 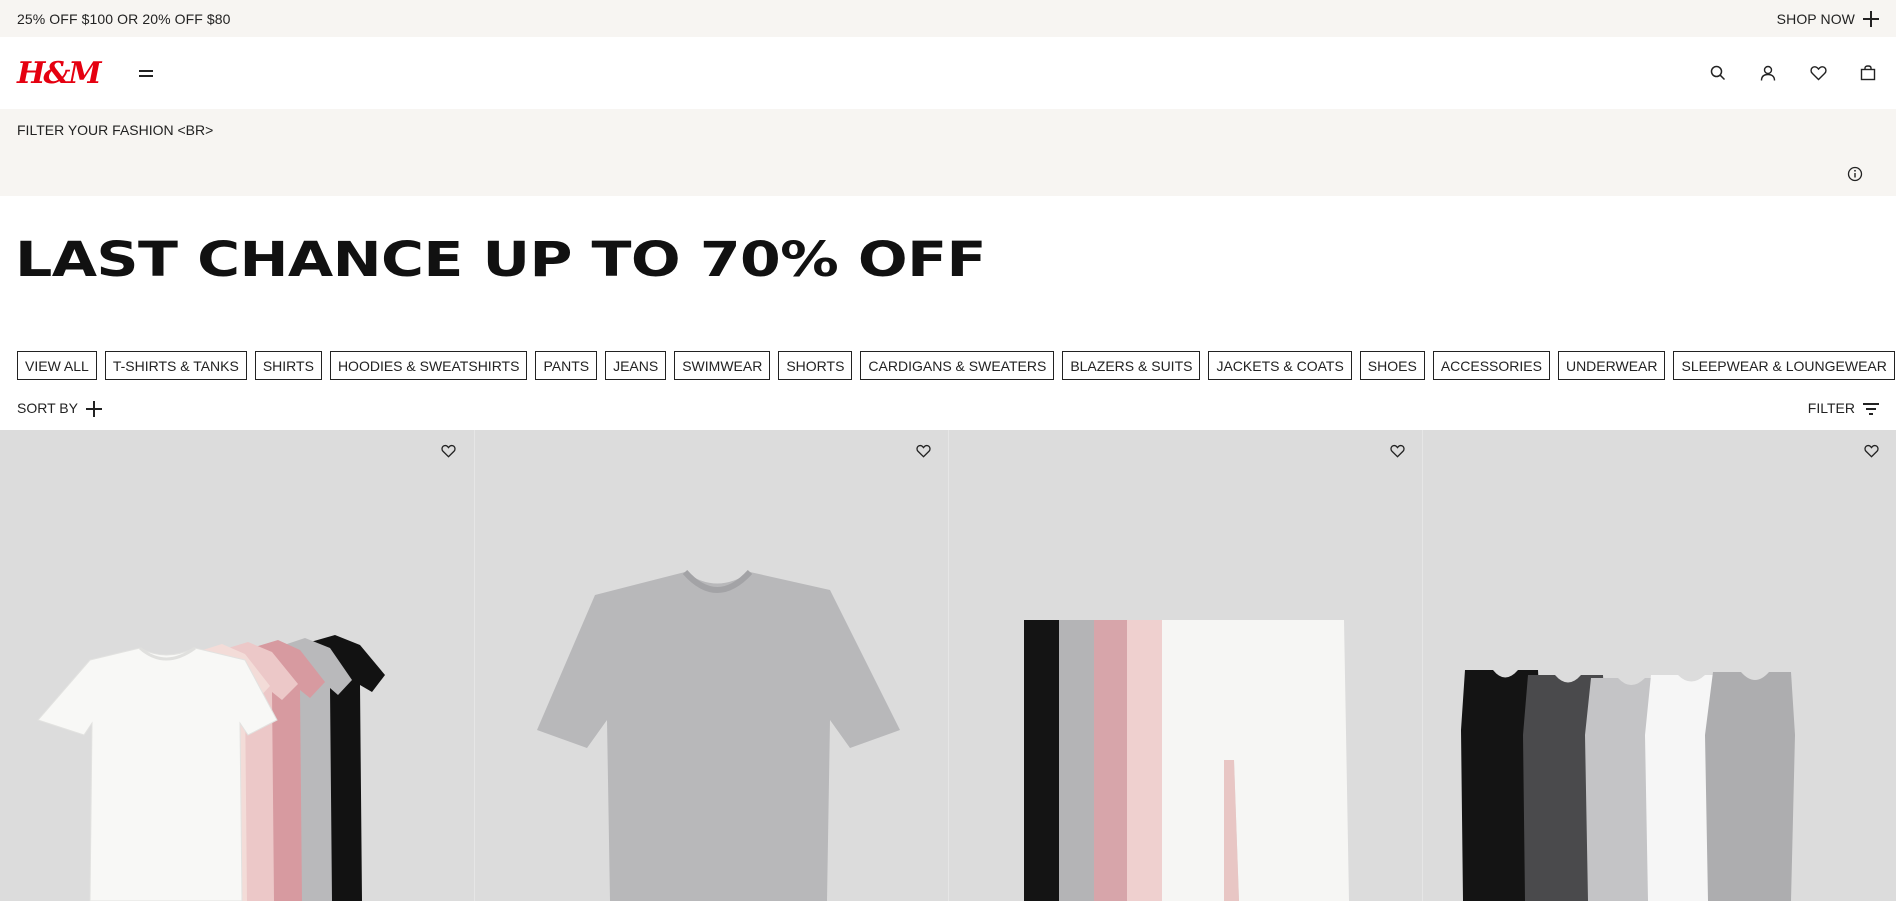 What do you see at coordinates (175, 365) in the screenshot?
I see `category-chip: T-SHIRTS & TANKS` at bounding box center [175, 365].